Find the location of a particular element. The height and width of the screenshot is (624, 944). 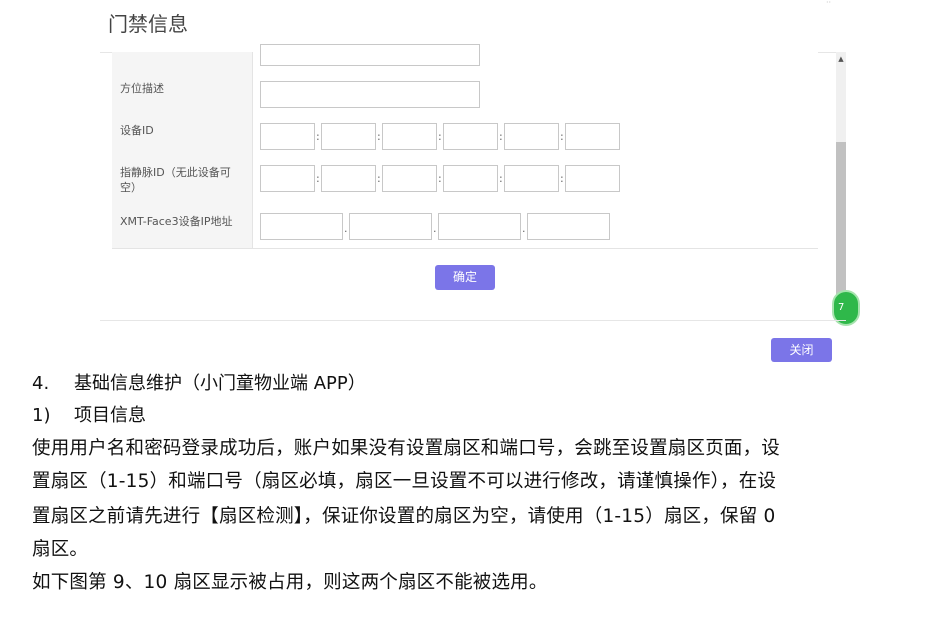

vein-id-field: : : is located at coordinates (535, 181).